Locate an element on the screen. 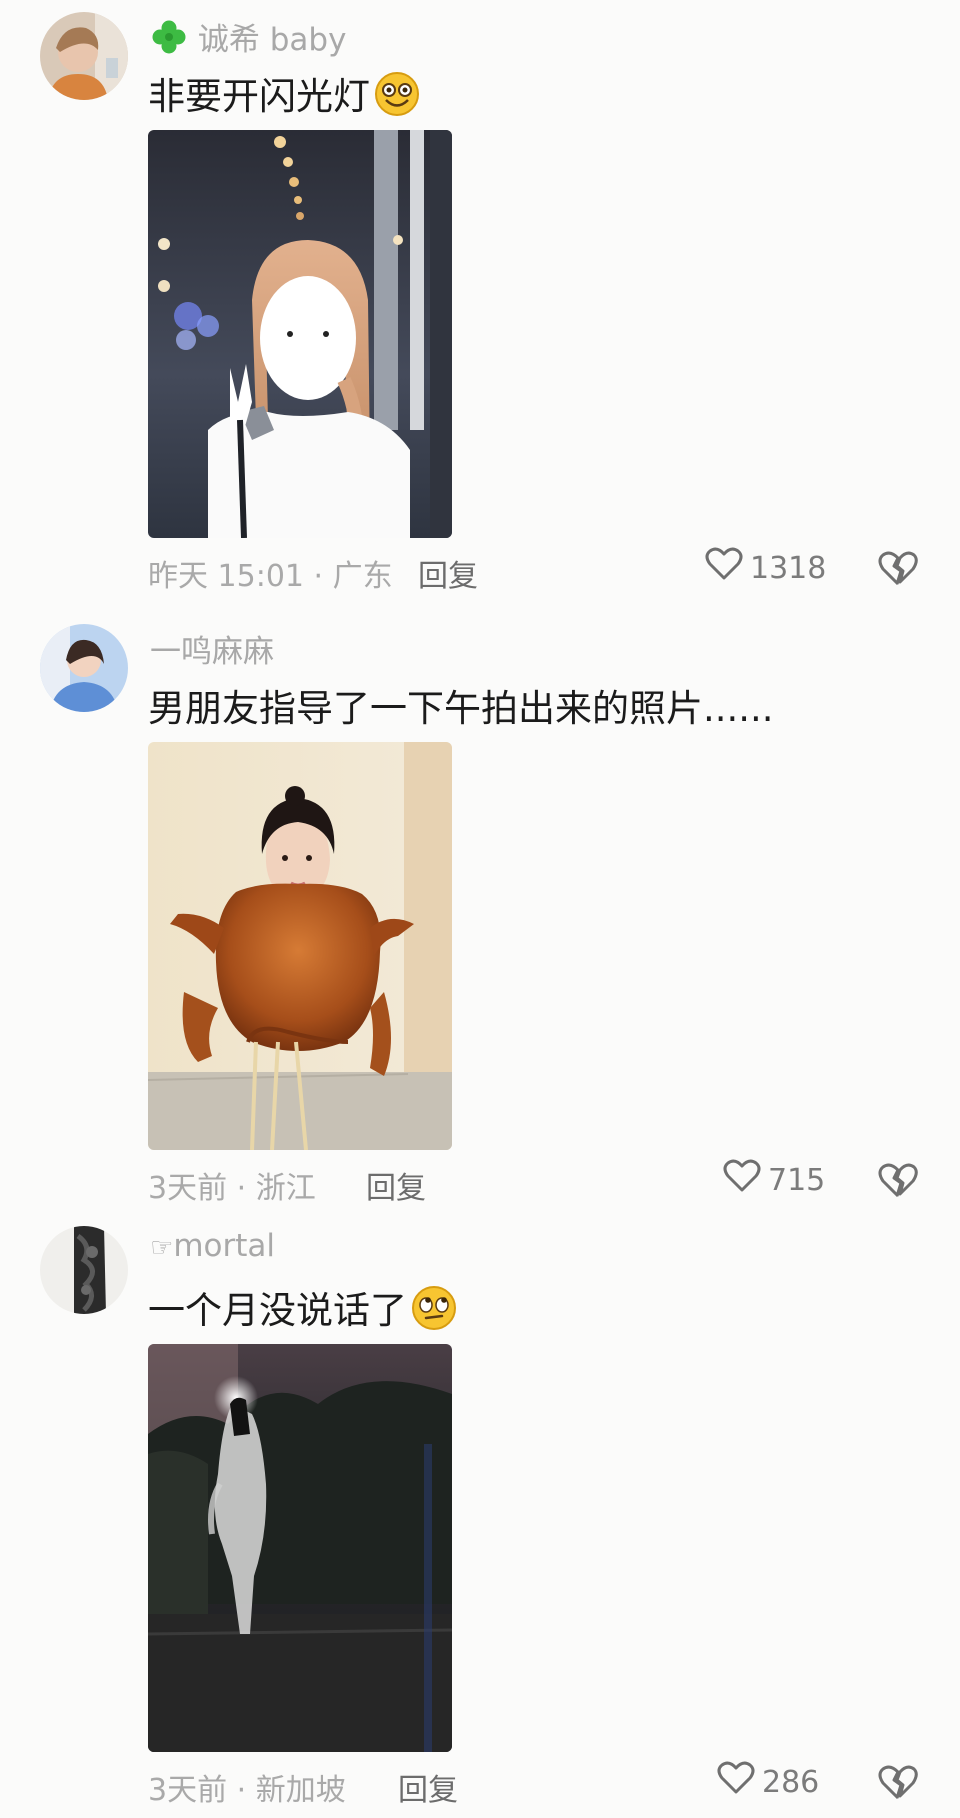  like-button: 286 is located at coordinates (767, 1782).